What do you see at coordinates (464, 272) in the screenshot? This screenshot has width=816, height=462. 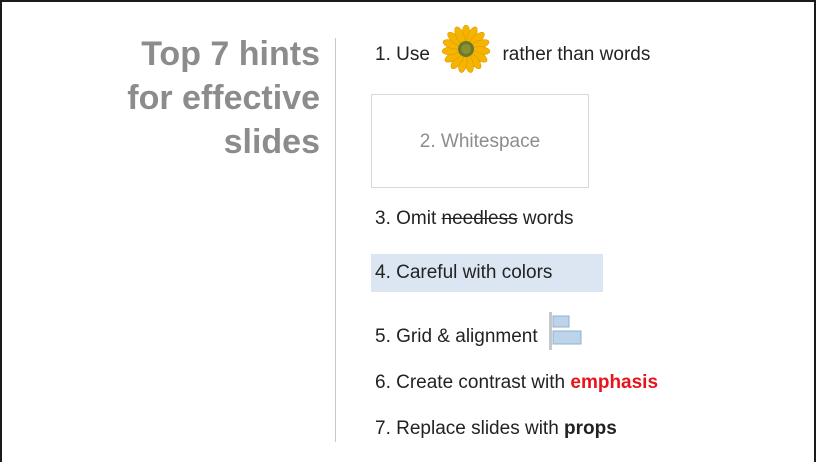 I see `hint-4-text: 4. Careful with colors` at bounding box center [464, 272].